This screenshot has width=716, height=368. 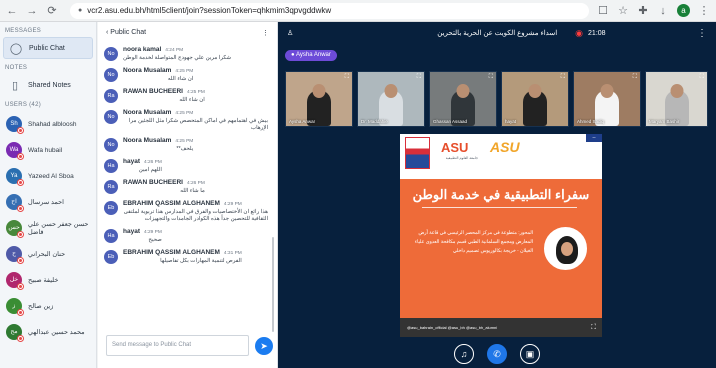 I want to click on red-blue-logo, so click(x=417, y=153).